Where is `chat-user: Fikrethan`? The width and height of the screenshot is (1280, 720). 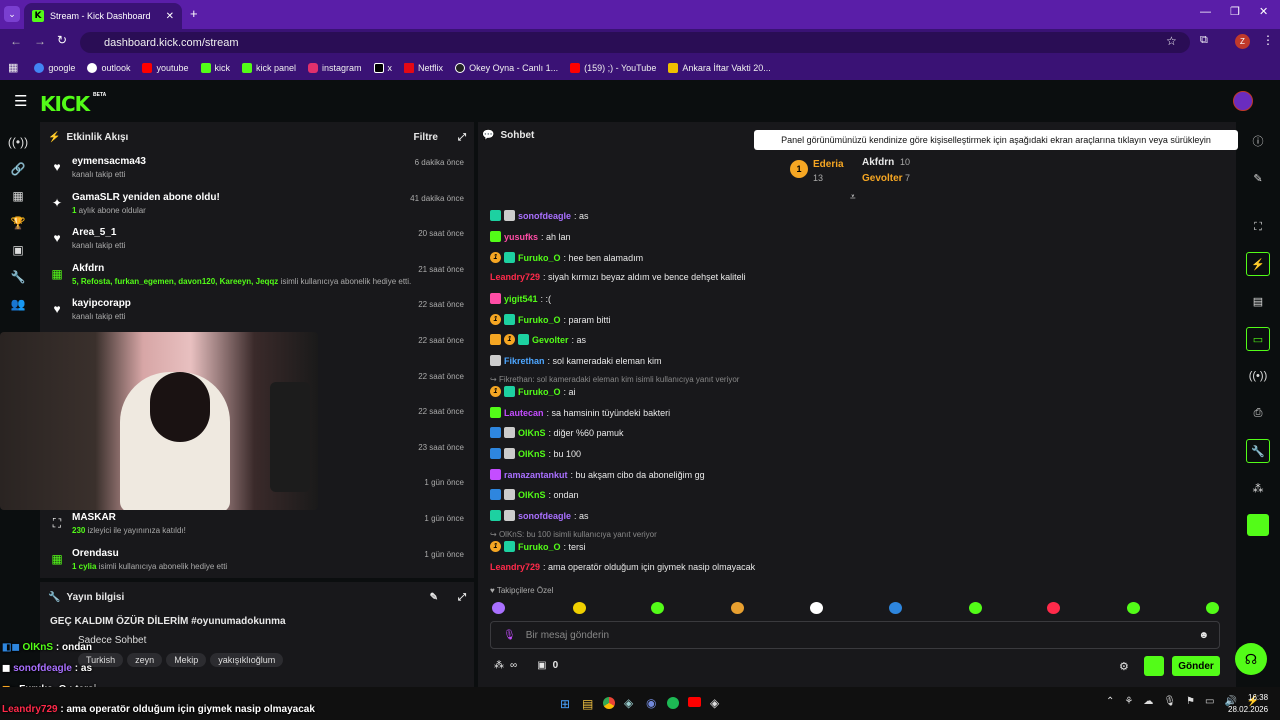
chat-user: Fikrethan is located at coordinates (524, 361).